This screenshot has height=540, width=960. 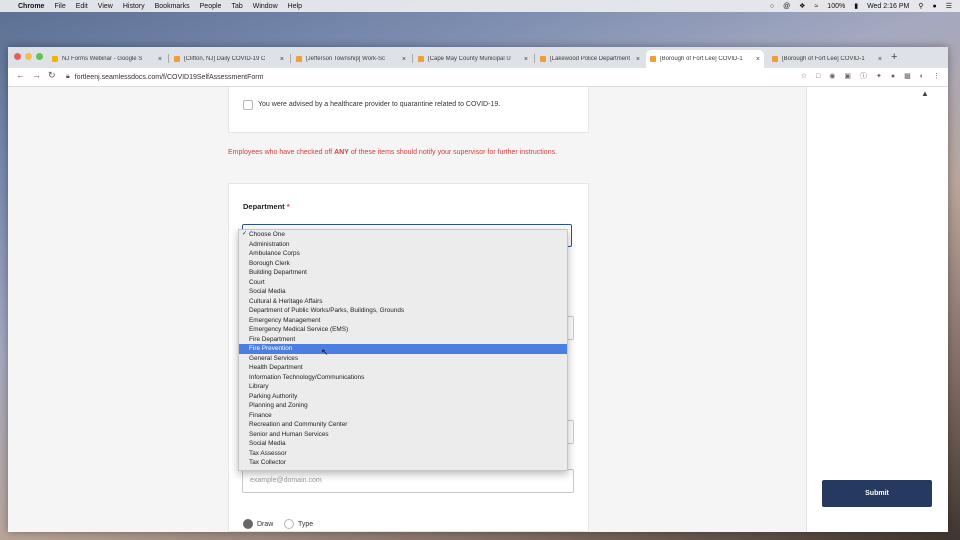 What do you see at coordinates (827, 59) in the screenshot?
I see `browser-tab: [Borough of Fort Lee] COVID-1 ×` at bounding box center [827, 59].